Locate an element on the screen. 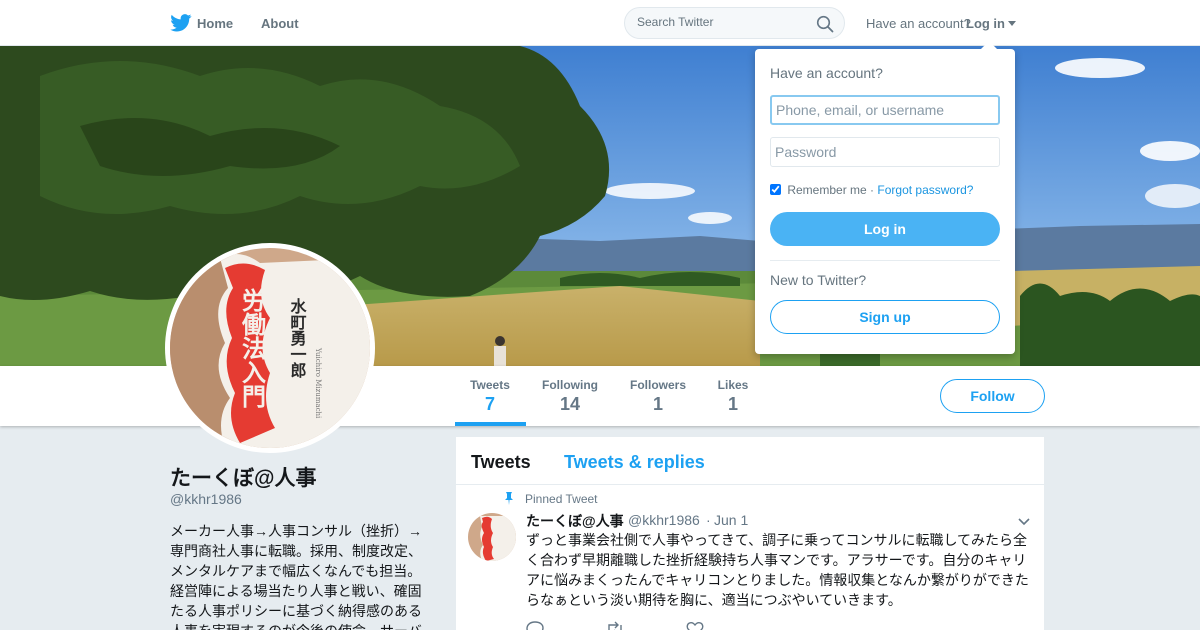 Image resolution: width=1200 pixels, height=630 pixels. tab-tweets-replies: Tweets & replies is located at coordinates (634, 462).